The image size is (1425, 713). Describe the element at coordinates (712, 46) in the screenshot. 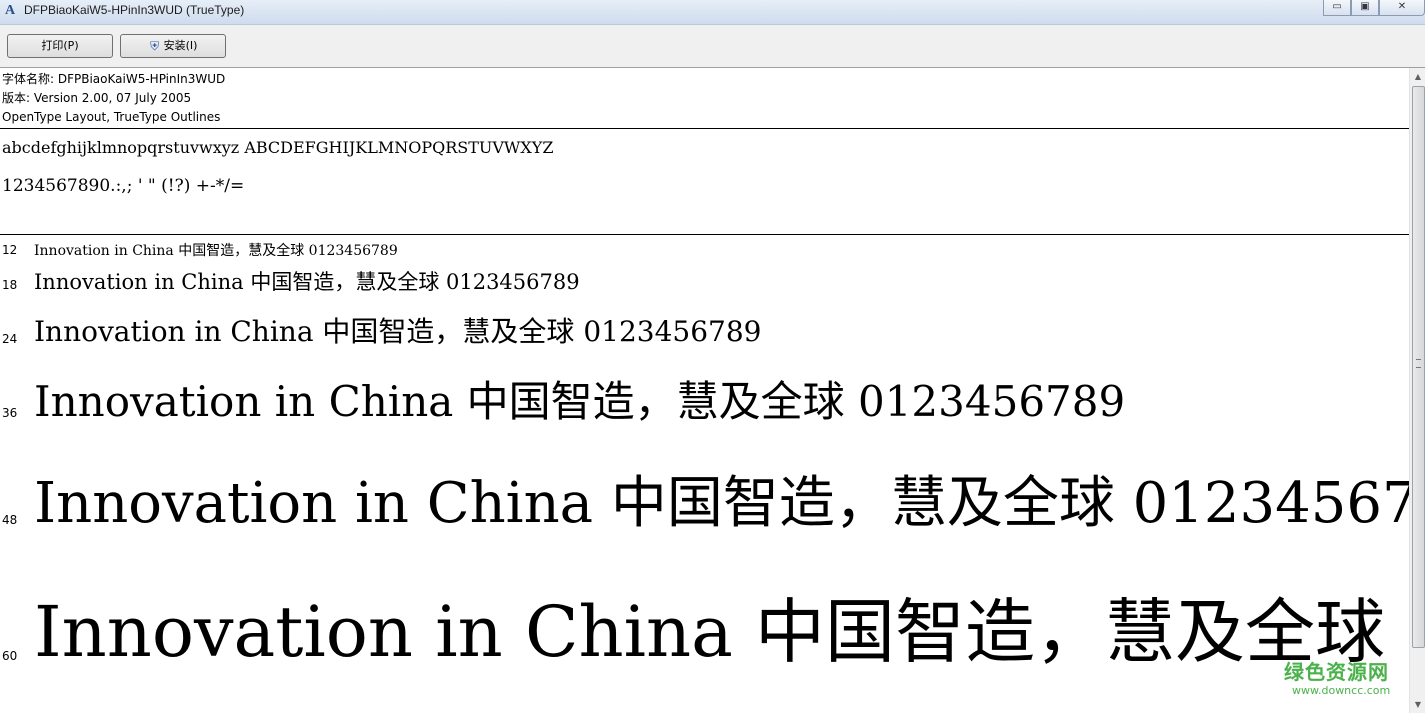

I see `toolbar: 打印(P) ⛨ 安装(I)` at that location.